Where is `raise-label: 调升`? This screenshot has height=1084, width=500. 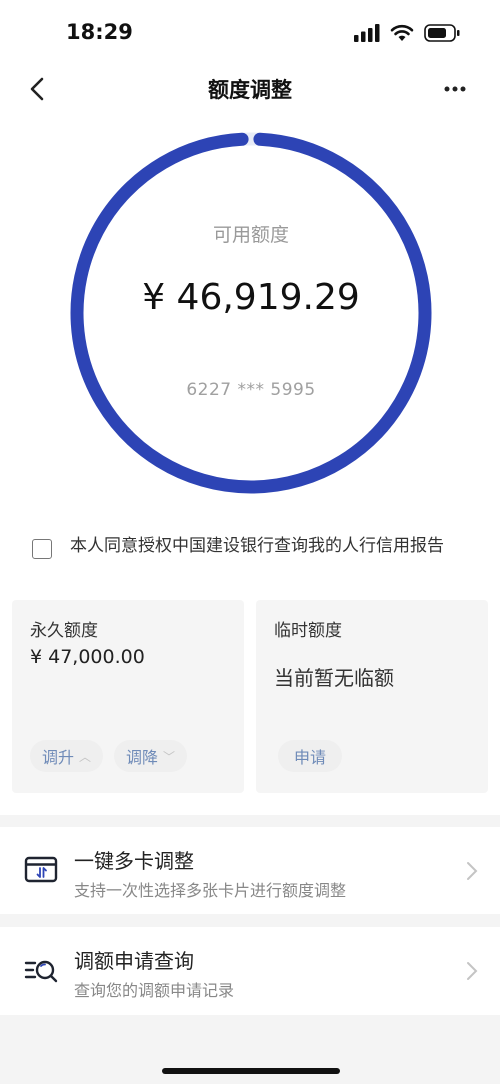 raise-label: 调升 is located at coordinates (58, 757).